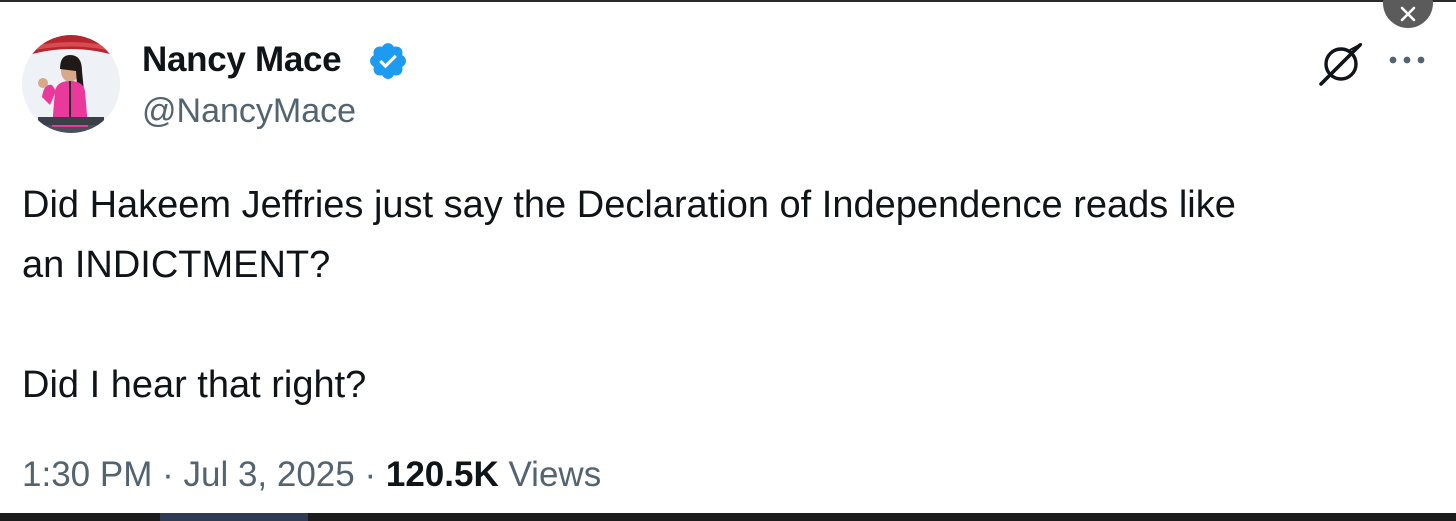 The width and height of the screenshot is (1456, 521). Describe the element at coordinates (554, 474) in the screenshot. I see `views-label: Views` at that location.